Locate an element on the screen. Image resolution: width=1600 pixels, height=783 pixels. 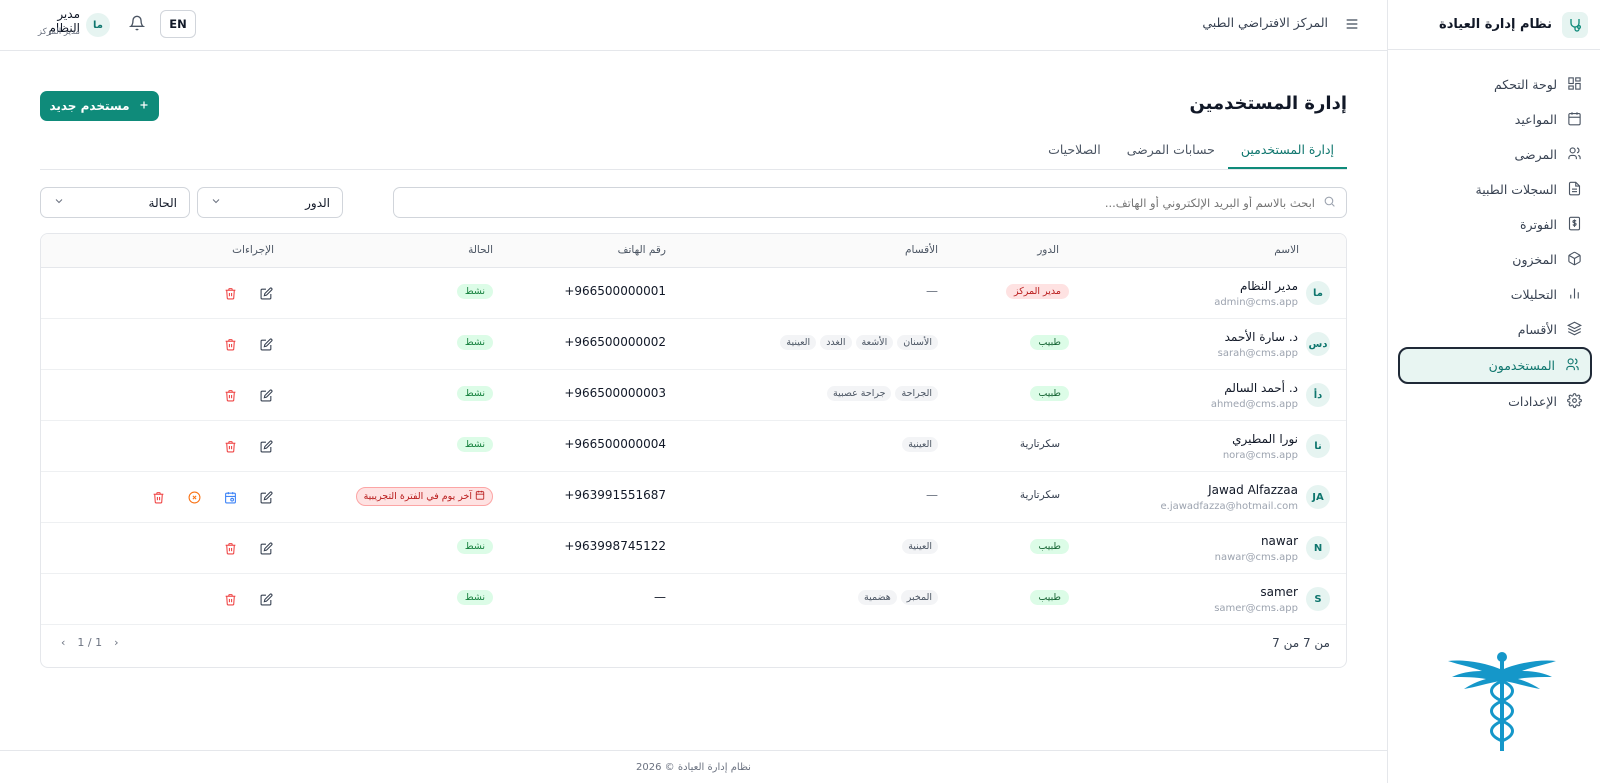
sidebar-item-4: الفوترة is located at coordinates (1495, 224).